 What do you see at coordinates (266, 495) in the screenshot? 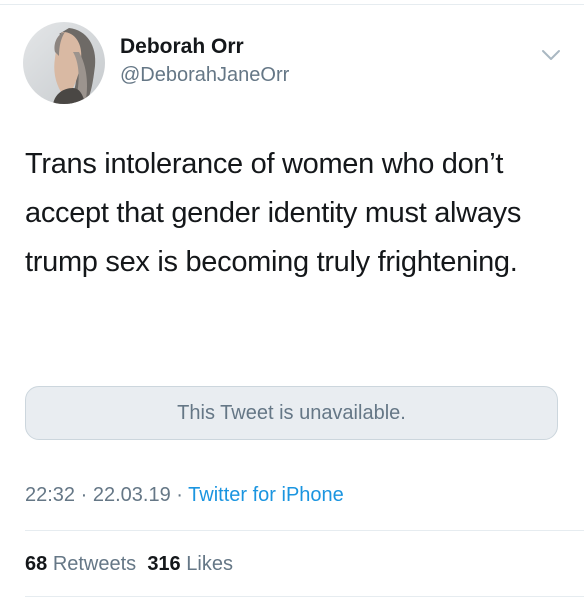
I see `tweet-source-link: Twitter for iPhone` at bounding box center [266, 495].